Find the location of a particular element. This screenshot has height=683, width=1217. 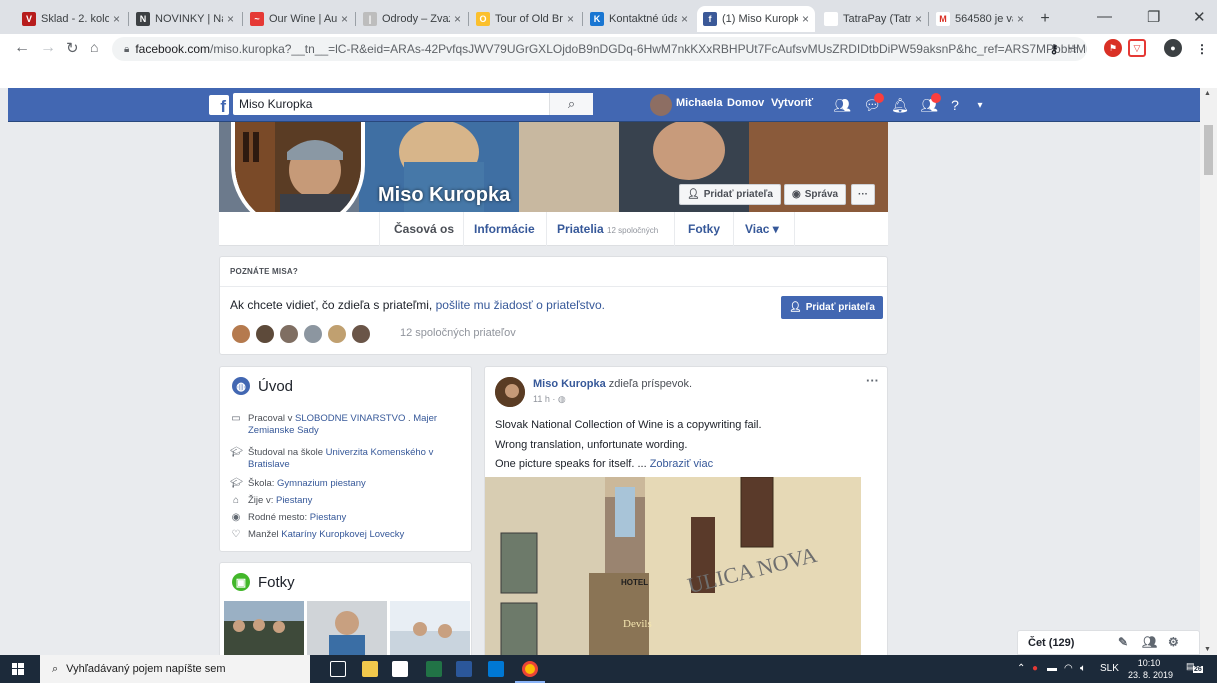

browser-tab: N NOVINKY | Na × is located at coordinates (185, 19).